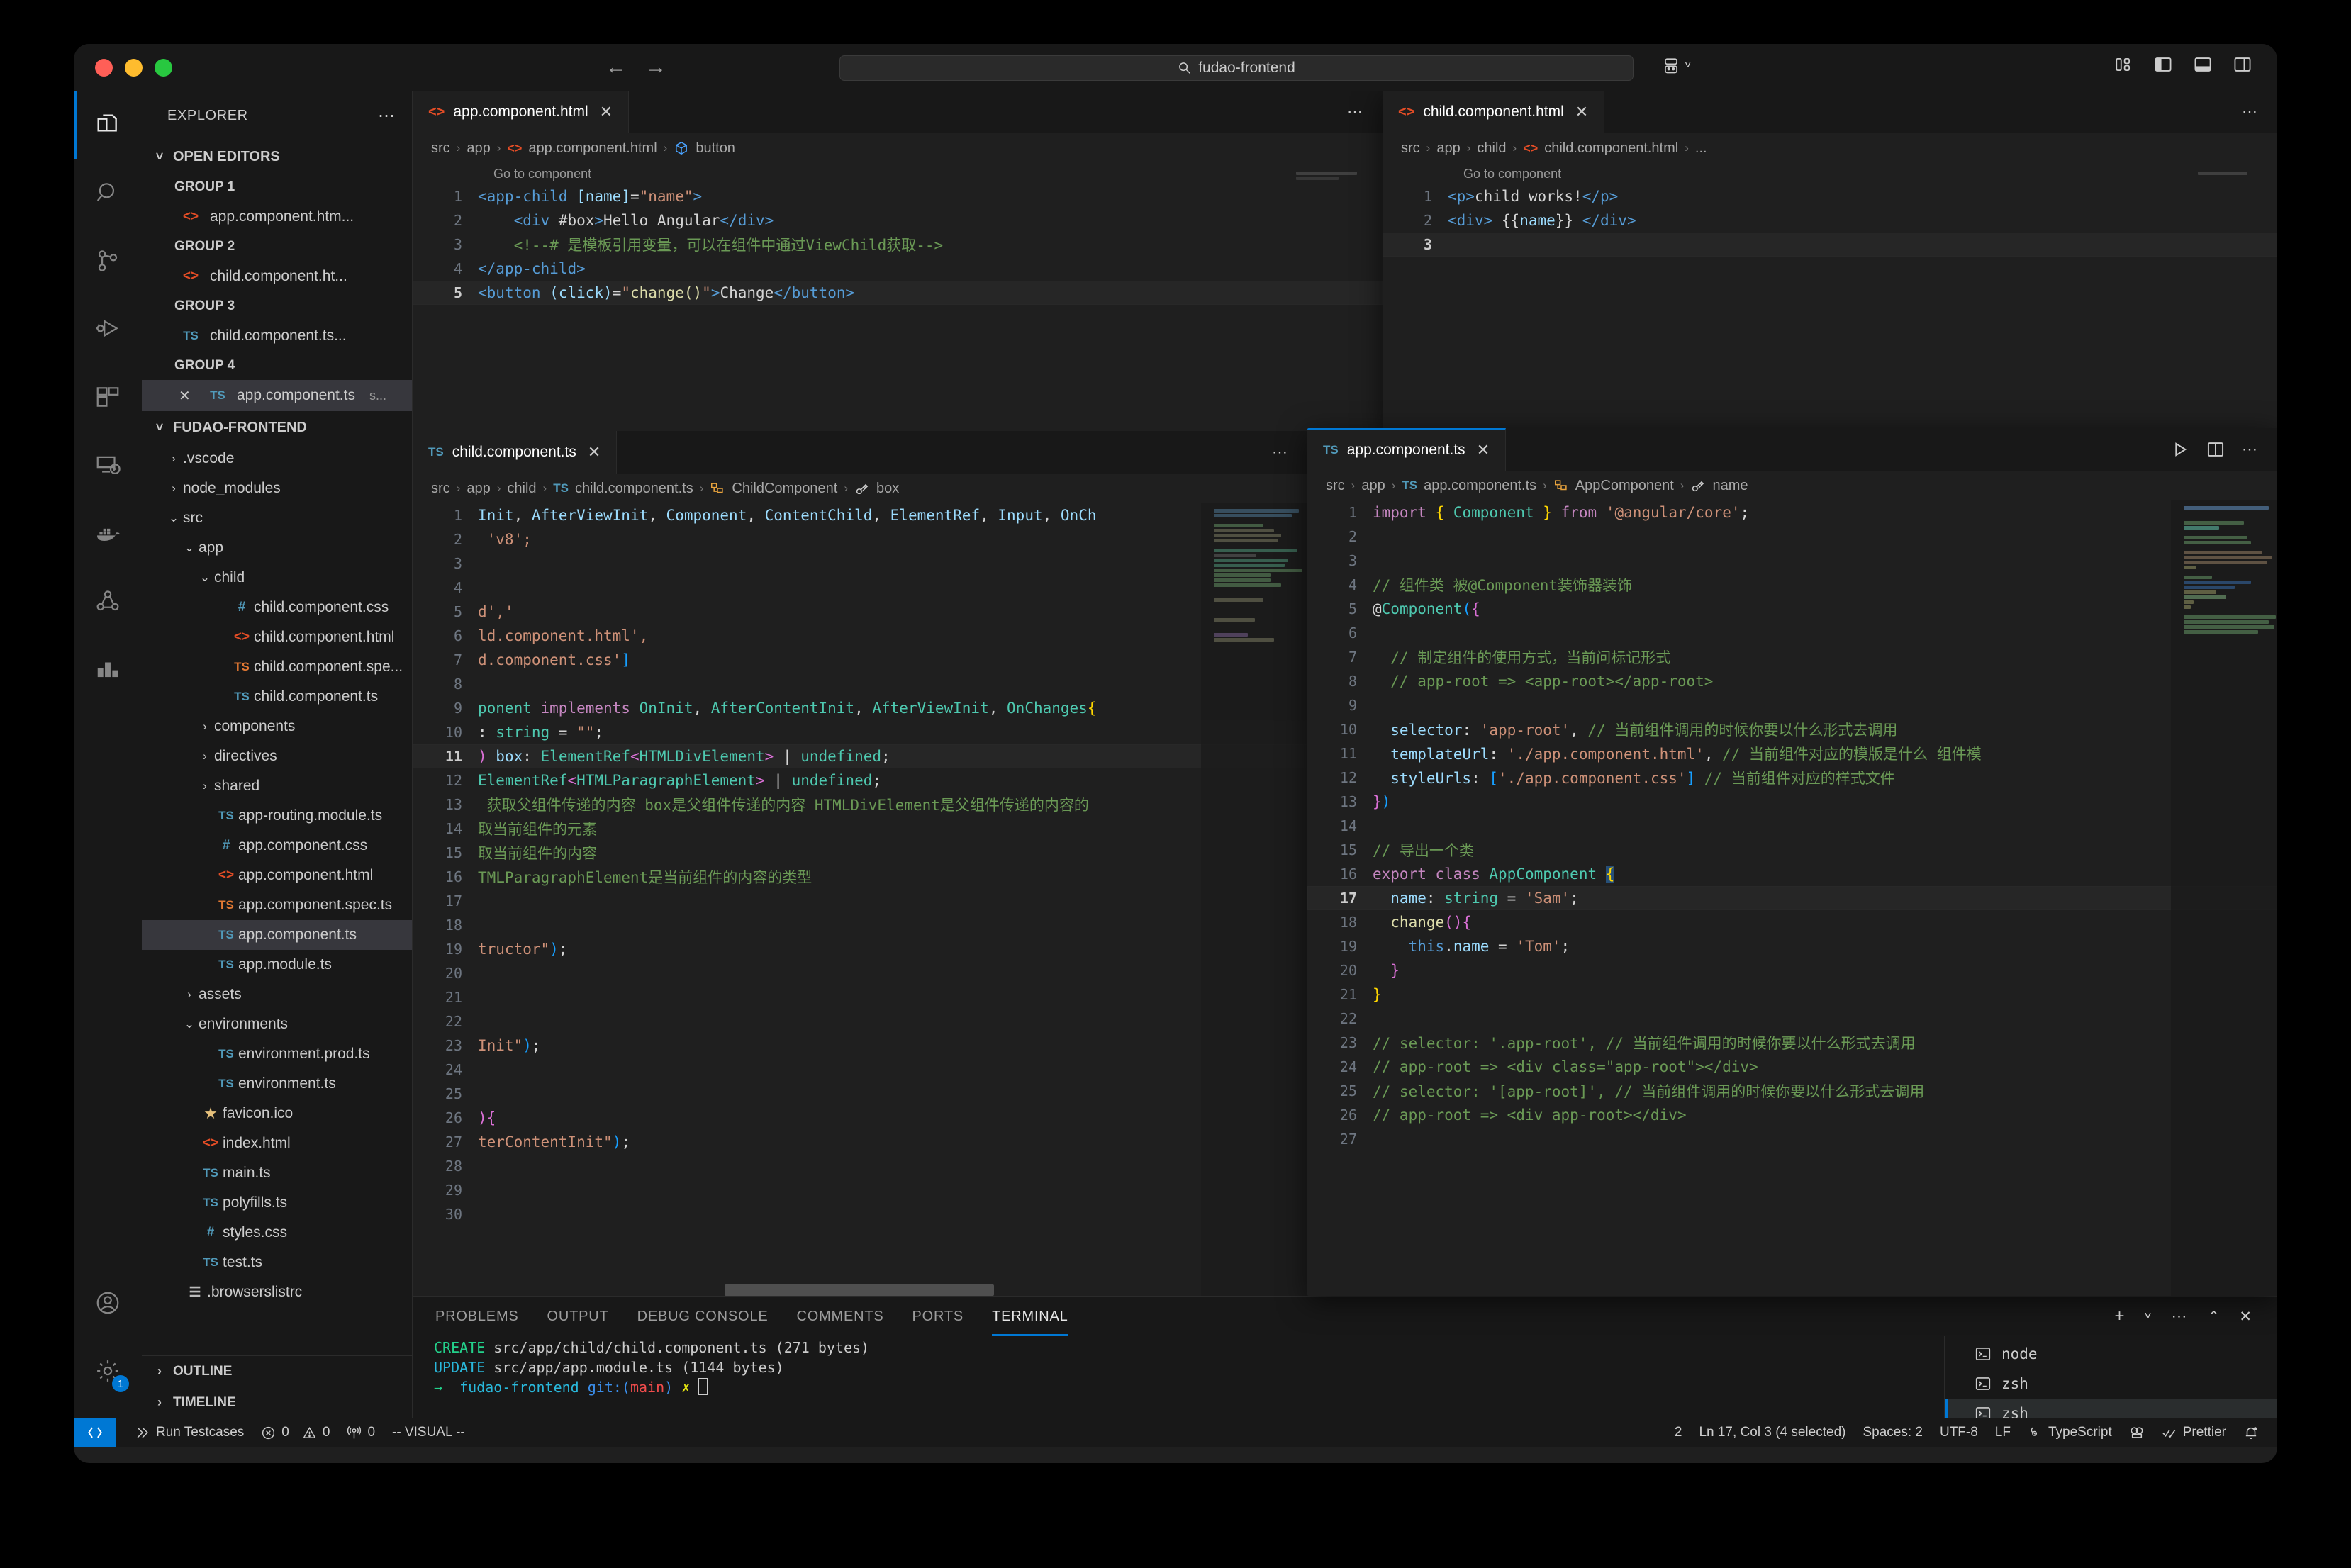 The width and height of the screenshot is (2351, 1568). What do you see at coordinates (108, 329) in the screenshot?
I see `activity-item-run-and-debug` at bounding box center [108, 329].